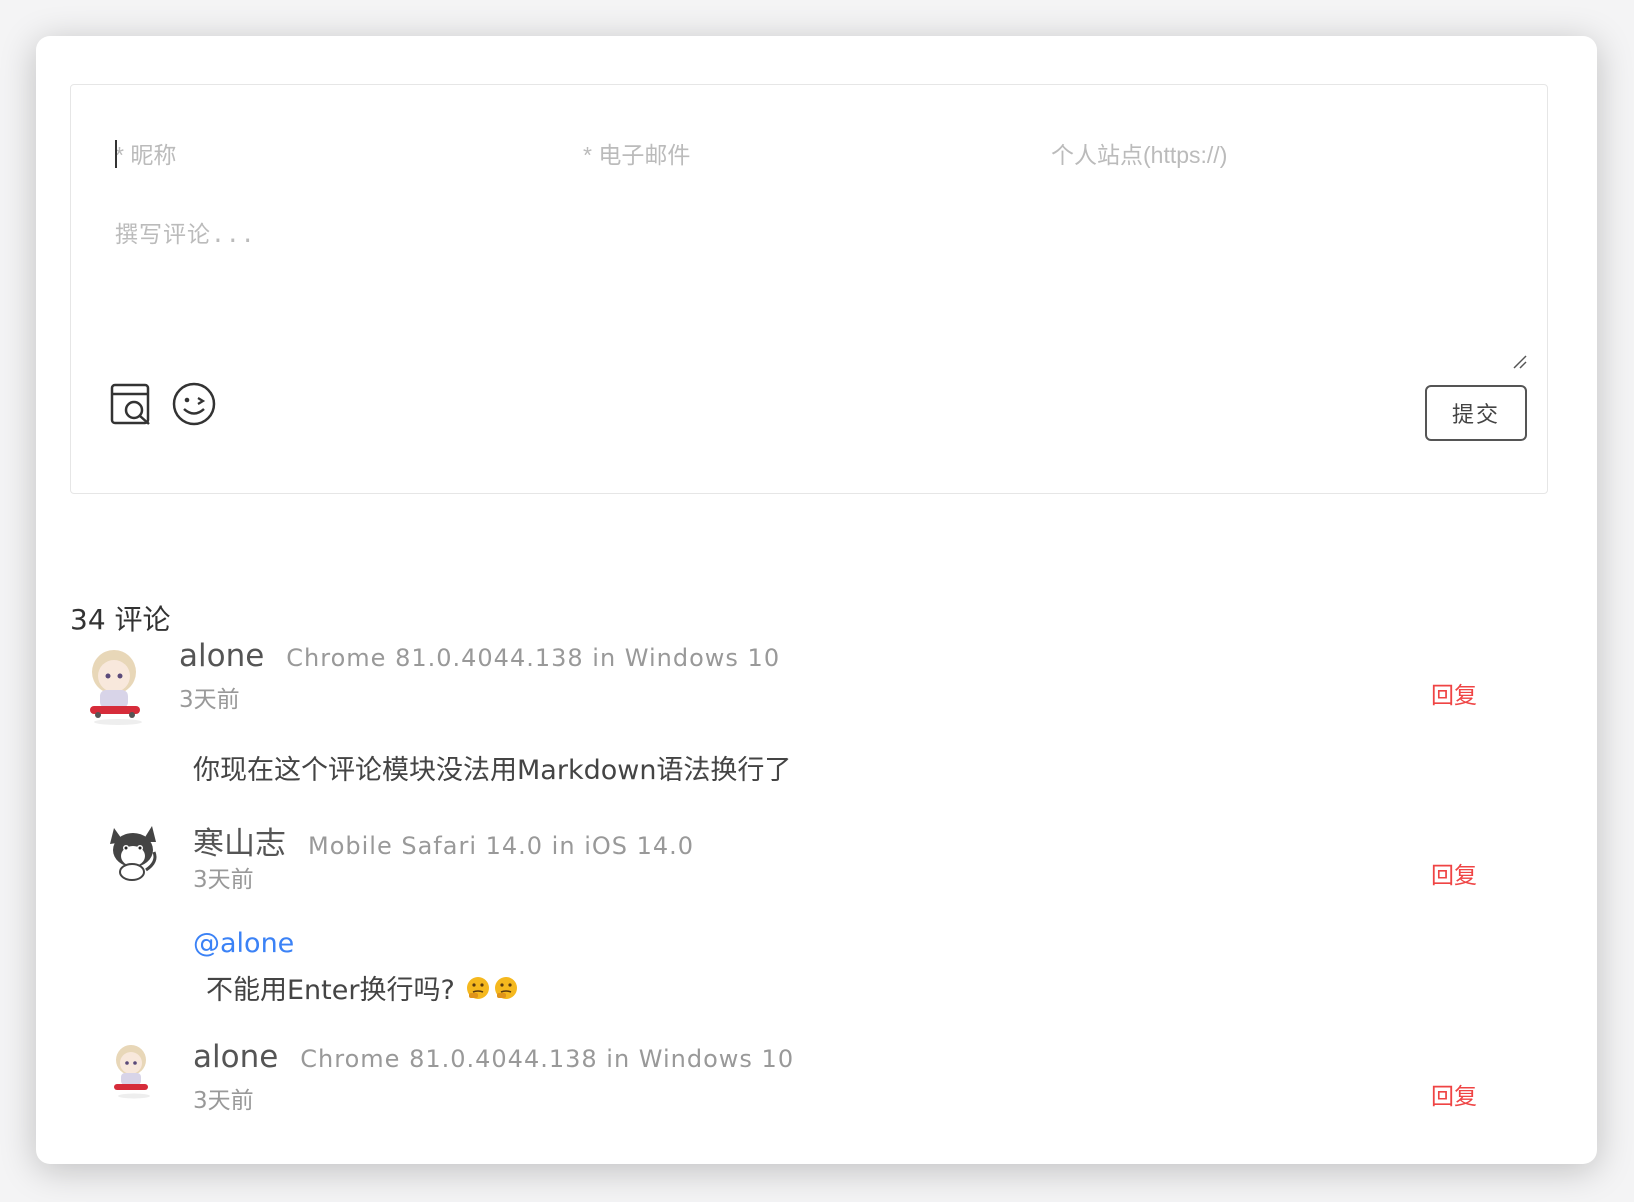 Image resolution: width=1634 pixels, height=1202 pixels. I want to click on nick-input, so click(335, 155).